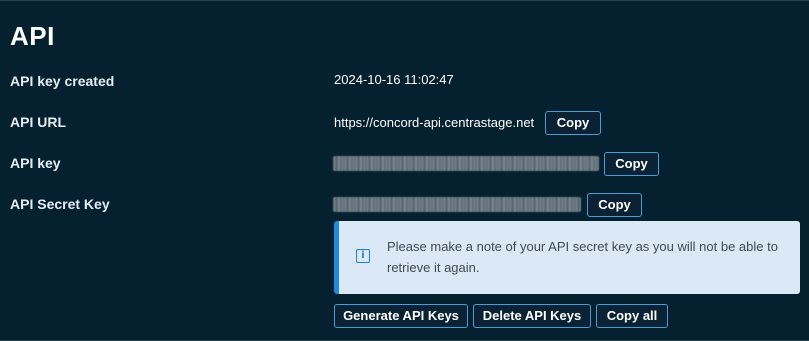  What do you see at coordinates (632, 316) in the screenshot?
I see `copy-all-button: Copy all` at bounding box center [632, 316].